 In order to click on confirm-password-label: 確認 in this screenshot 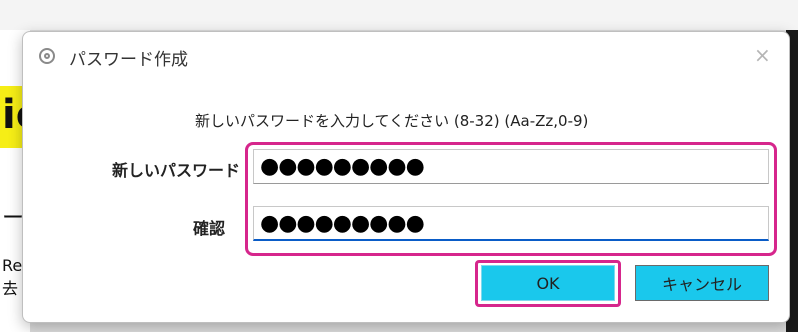, I will do `click(209, 228)`.